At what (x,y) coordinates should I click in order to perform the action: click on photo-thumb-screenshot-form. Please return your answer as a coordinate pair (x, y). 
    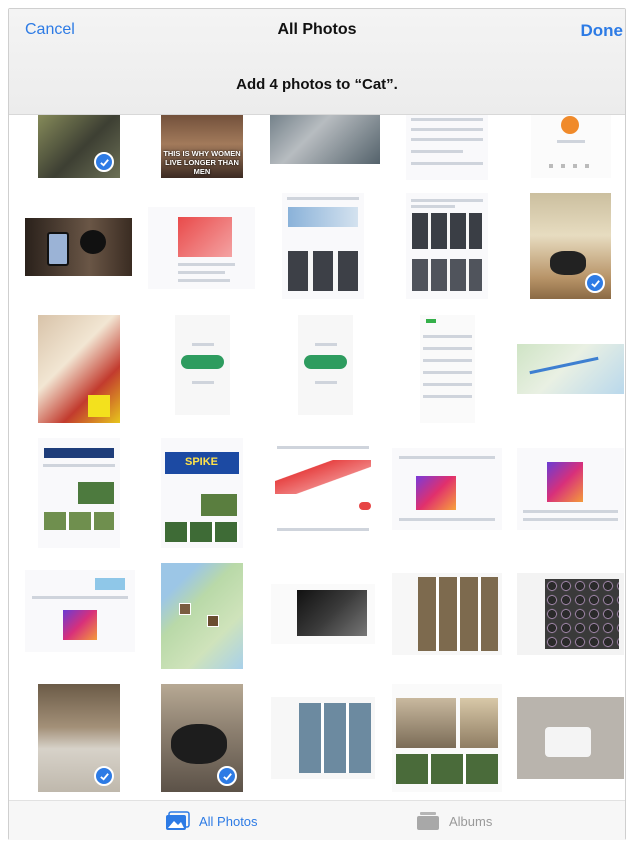
    Looking at the image, I should click on (447, 145).